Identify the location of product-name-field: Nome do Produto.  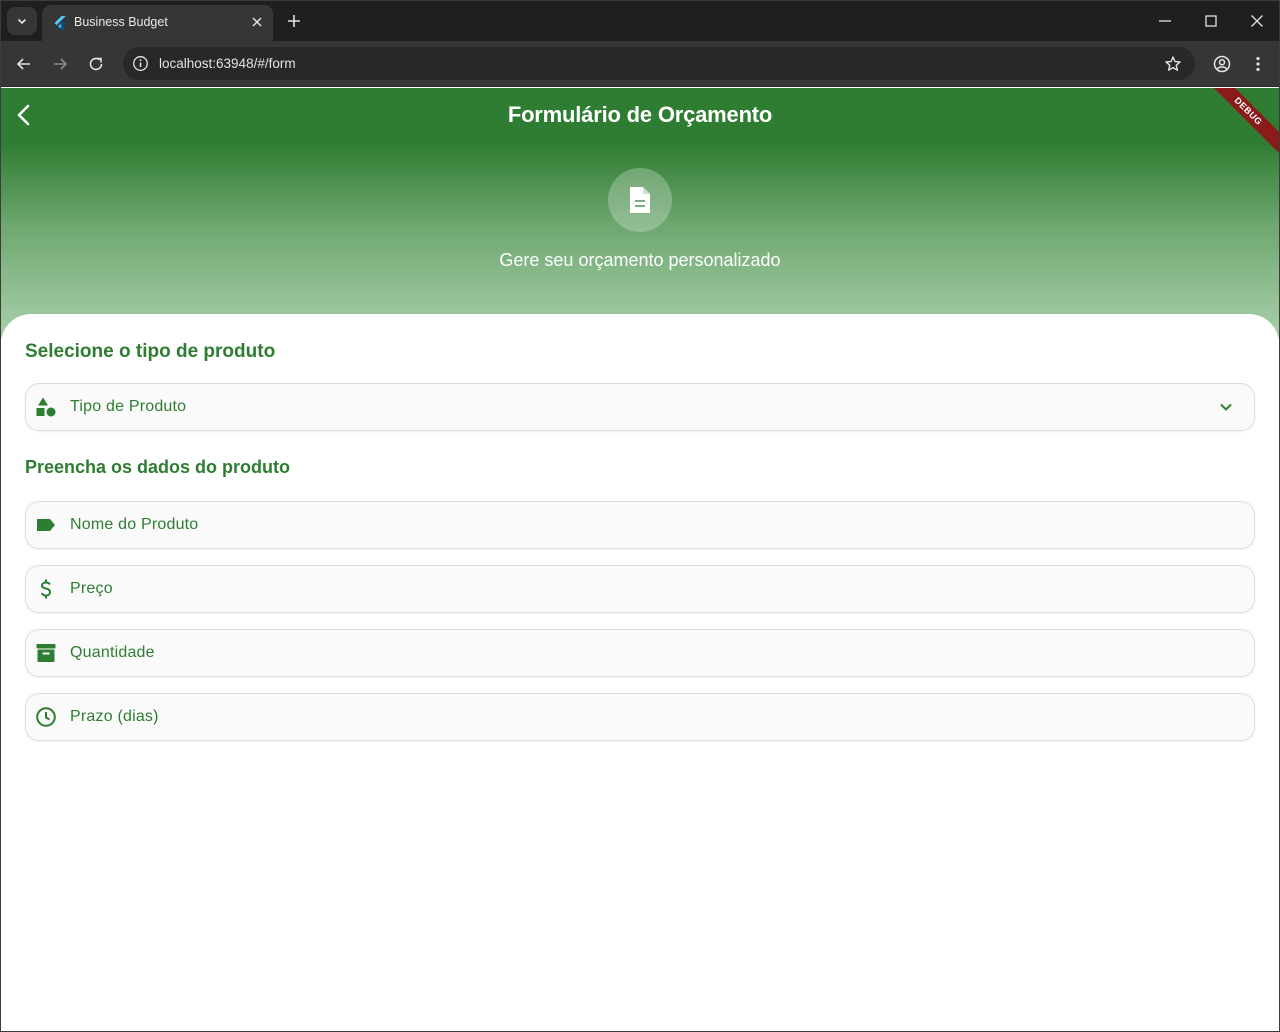
(640, 525).